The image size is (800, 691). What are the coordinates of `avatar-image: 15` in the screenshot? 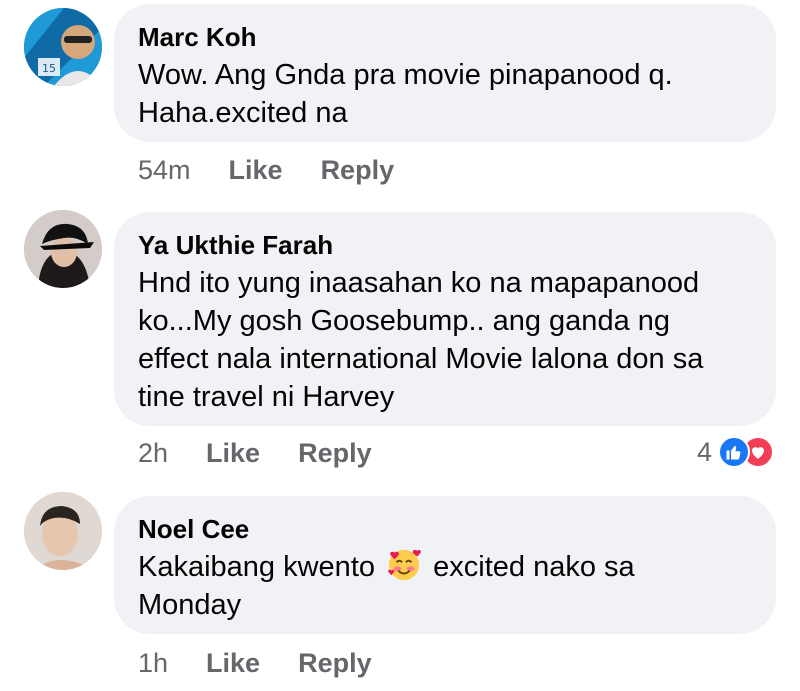 It's located at (63, 47).